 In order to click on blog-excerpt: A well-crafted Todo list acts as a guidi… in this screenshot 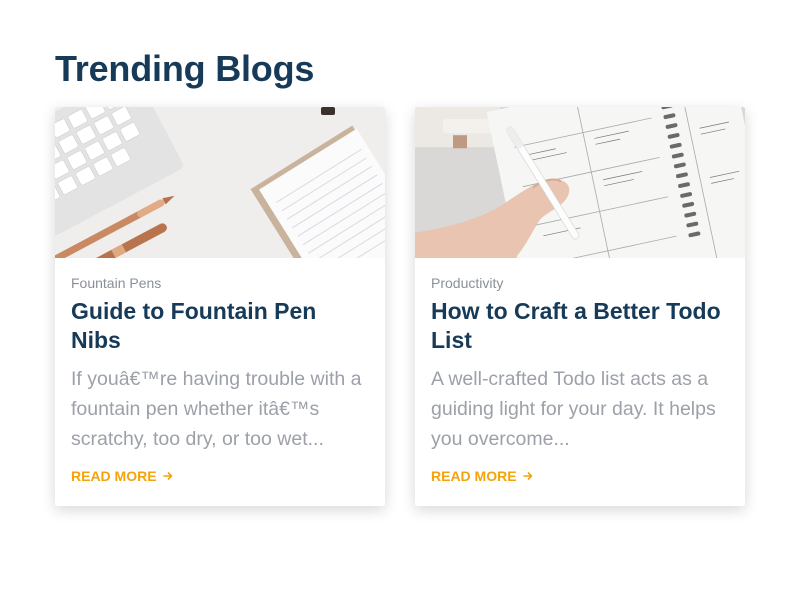, I will do `click(573, 409)`.